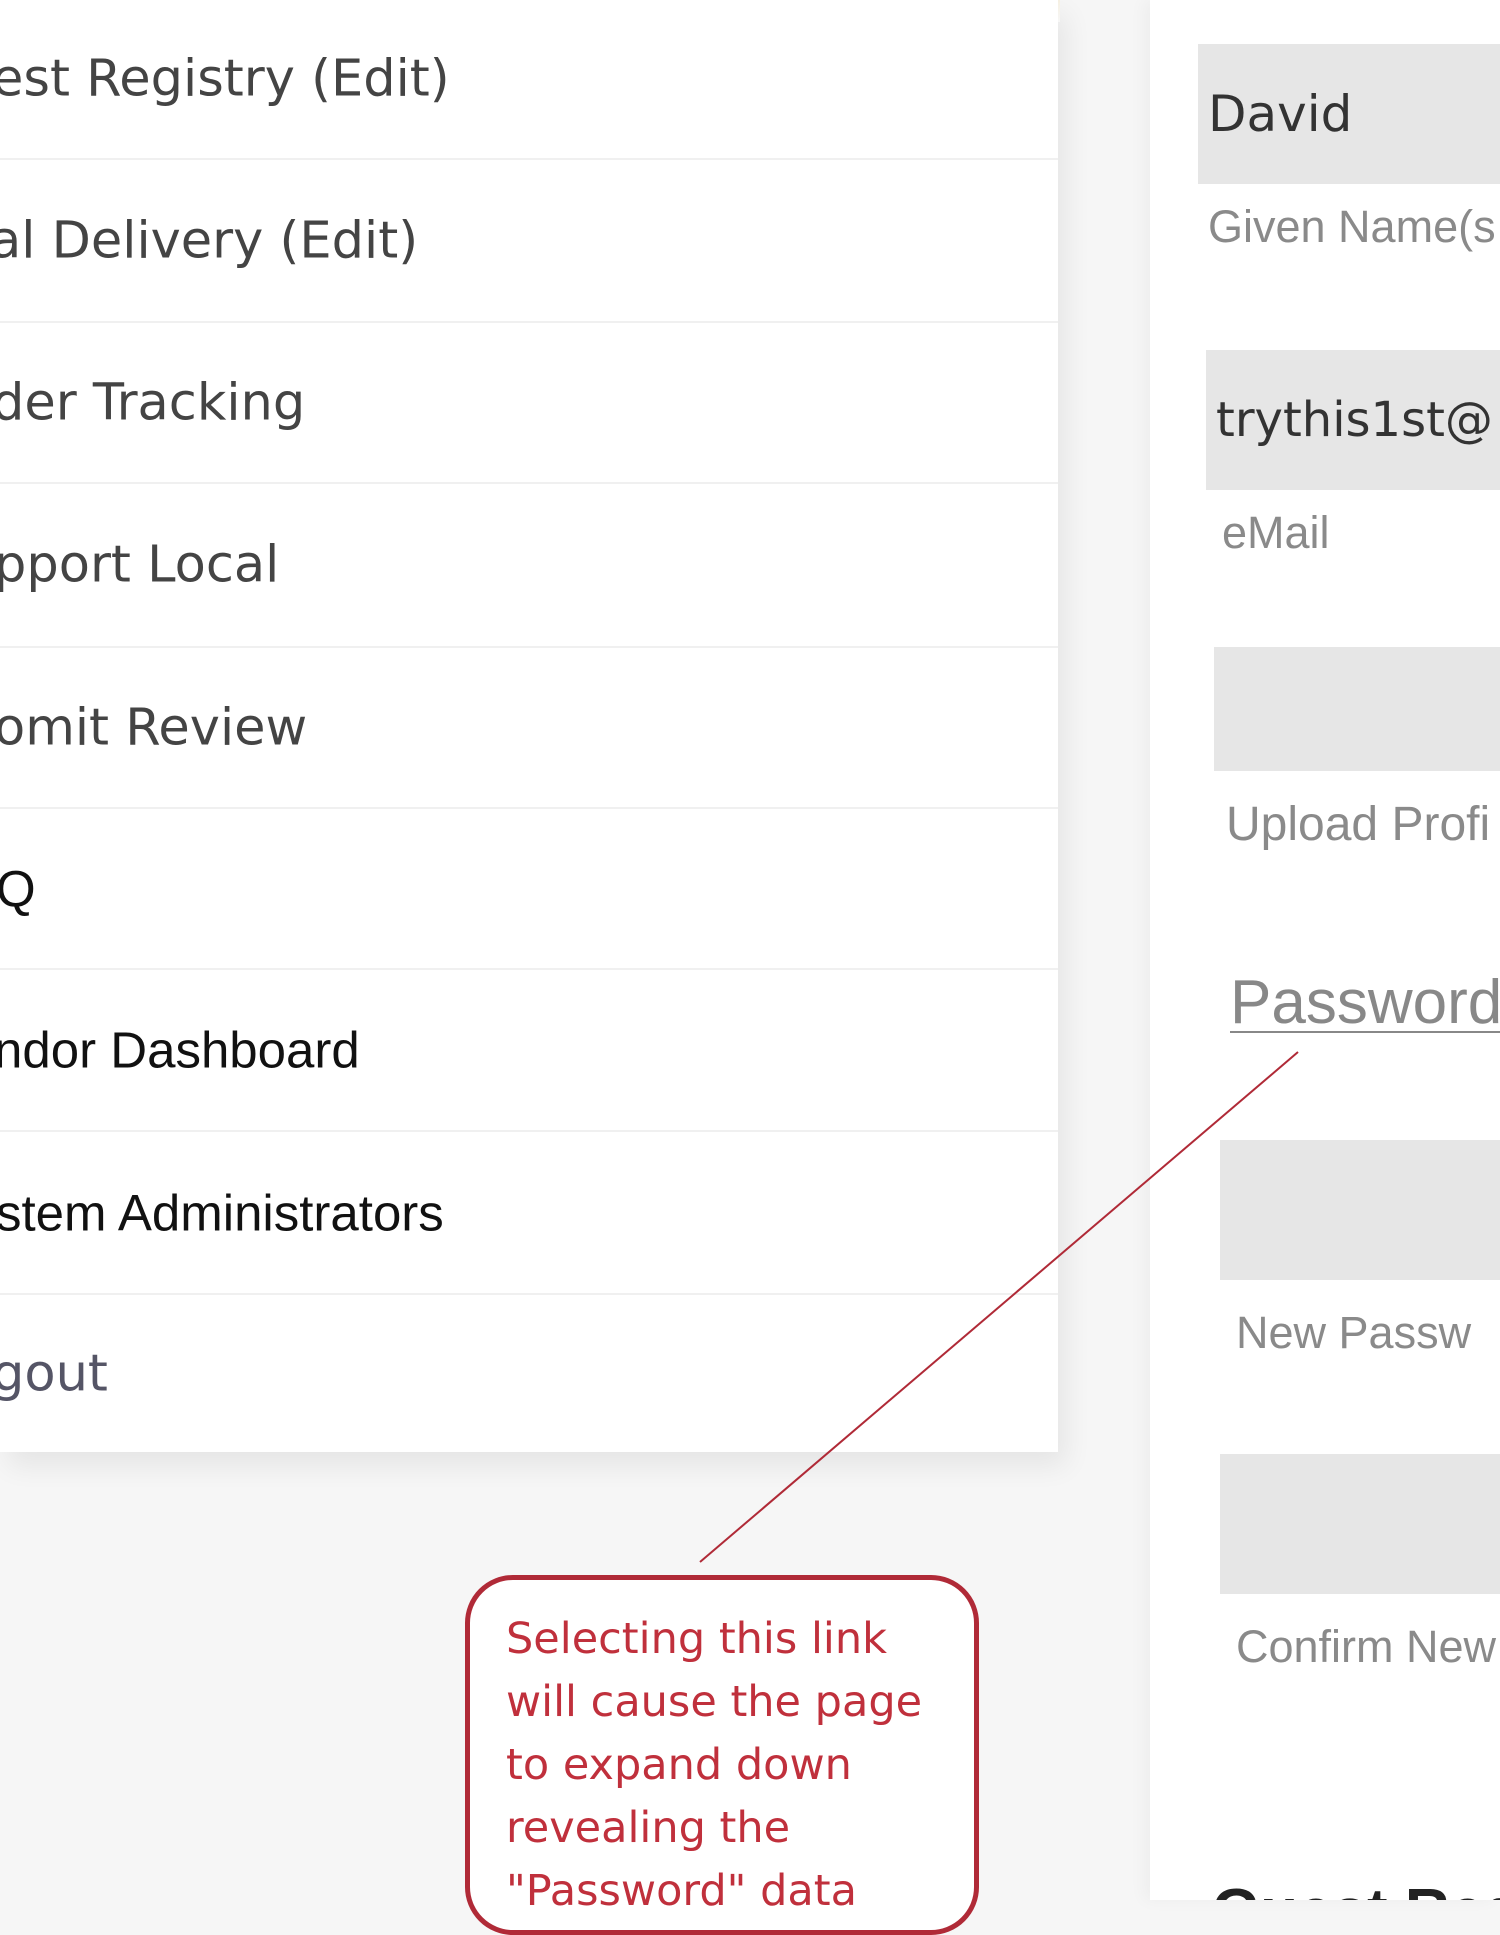 Image resolution: width=1500 pixels, height=1935 pixels. What do you see at coordinates (1365, 1003) in the screenshot?
I see `password-link: Password` at bounding box center [1365, 1003].